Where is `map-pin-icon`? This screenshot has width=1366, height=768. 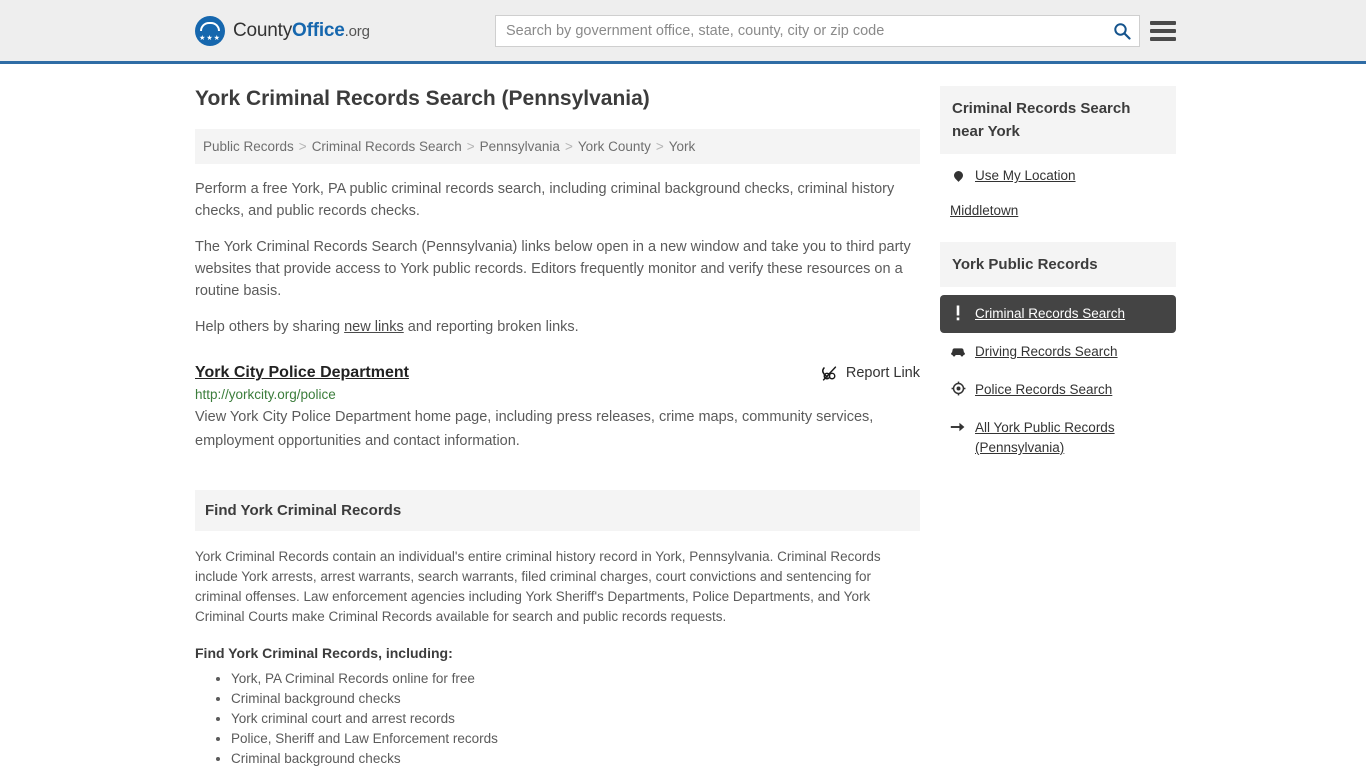
map-pin-icon is located at coordinates (958, 174).